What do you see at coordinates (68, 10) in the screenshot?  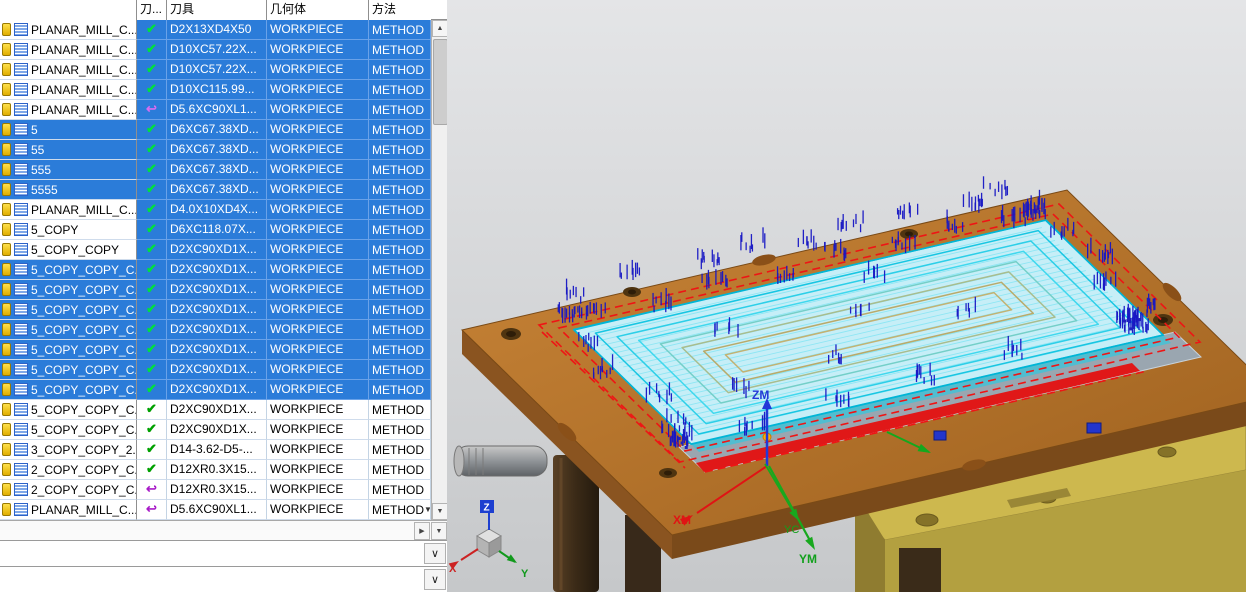 I see `column-header-name` at bounding box center [68, 10].